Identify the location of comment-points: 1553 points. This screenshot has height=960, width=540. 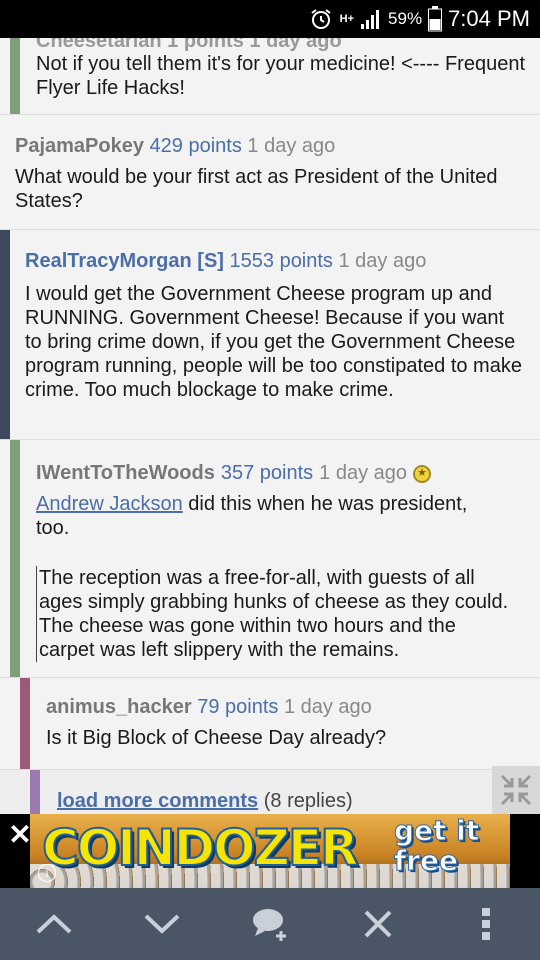
(281, 261).